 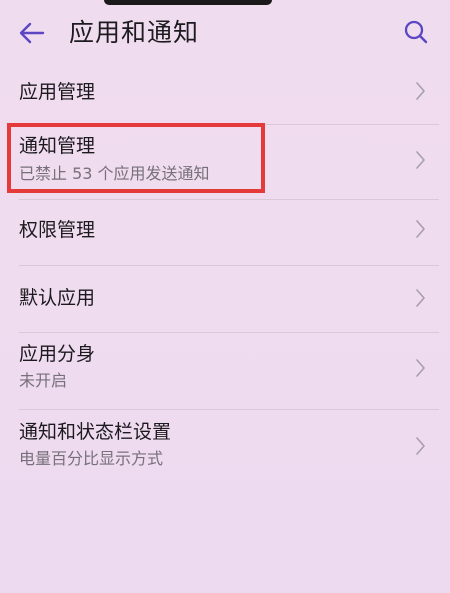 I want to click on list-item-title: 通知和状态栏设置, so click(x=95, y=432).